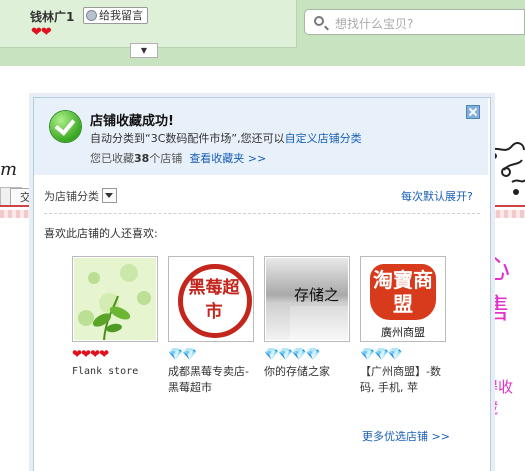 This screenshot has width=525, height=471. I want to click on leaf-image, so click(115, 299).